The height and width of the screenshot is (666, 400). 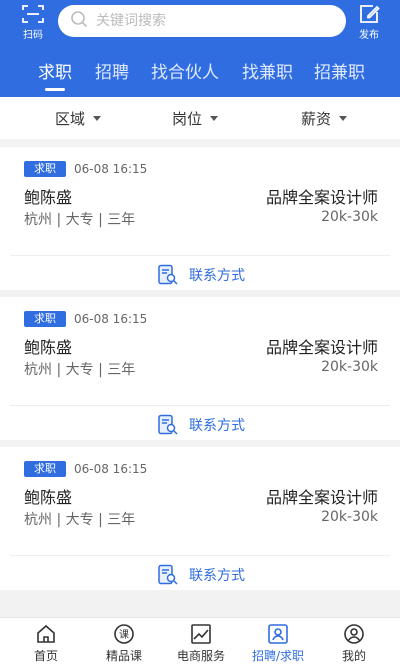 What do you see at coordinates (369, 35) in the screenshot?
I see `publish-label: 发布` at bounding box center [369, 35].